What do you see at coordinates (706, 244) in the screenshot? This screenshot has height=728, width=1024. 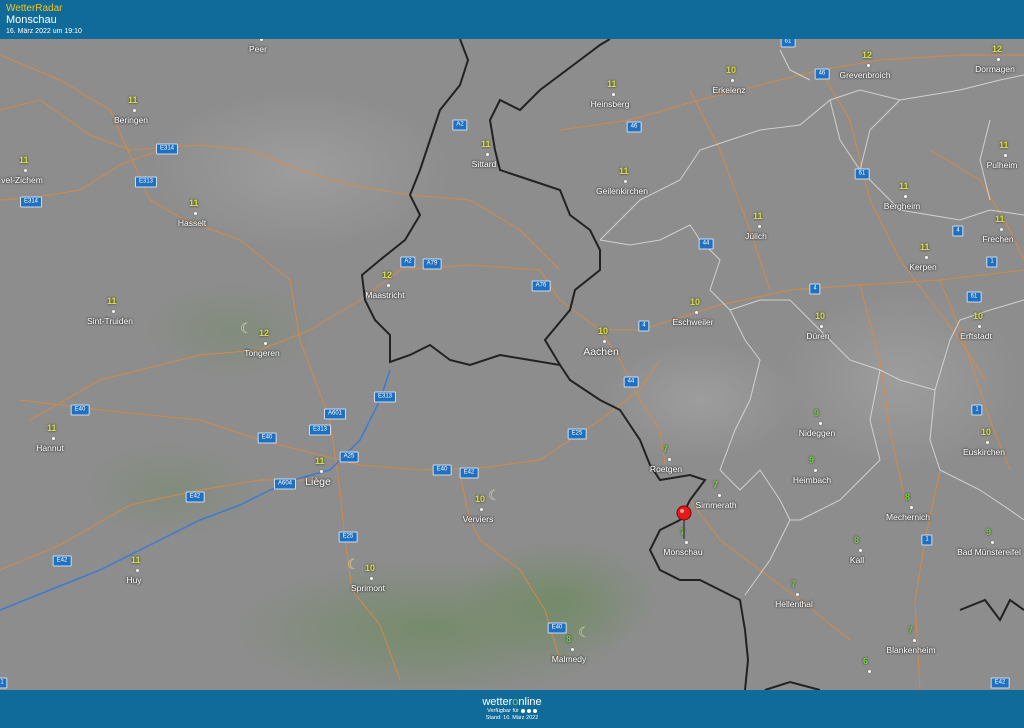 I see `road-shield: 44` at bounding box center [706, 244].